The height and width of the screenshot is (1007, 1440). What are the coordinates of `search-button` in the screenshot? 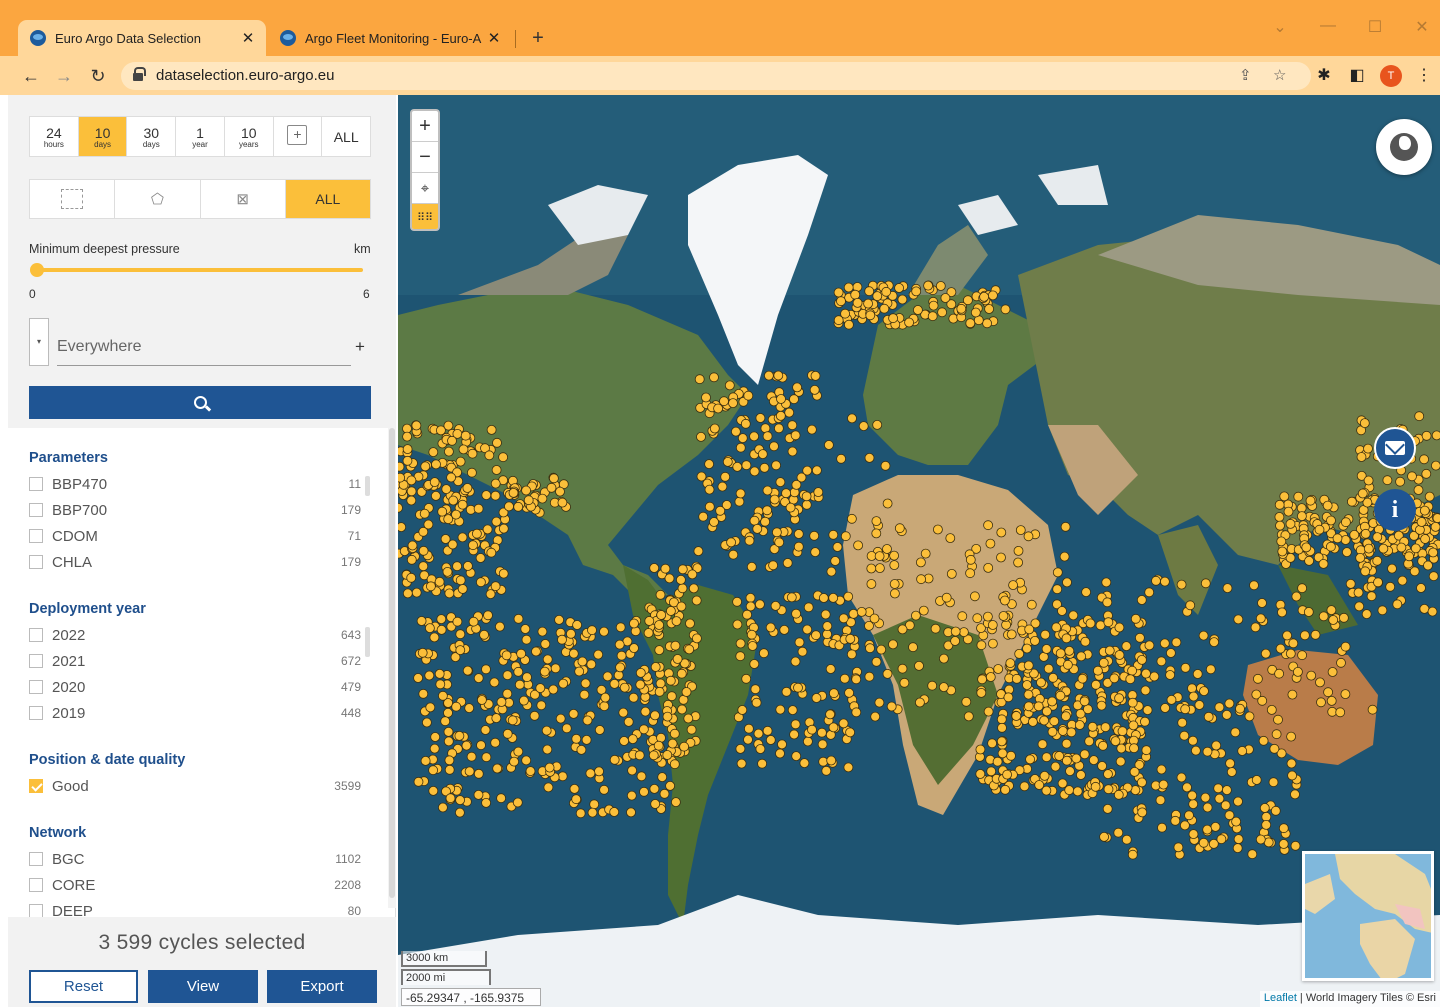 It's located at (200, 402).